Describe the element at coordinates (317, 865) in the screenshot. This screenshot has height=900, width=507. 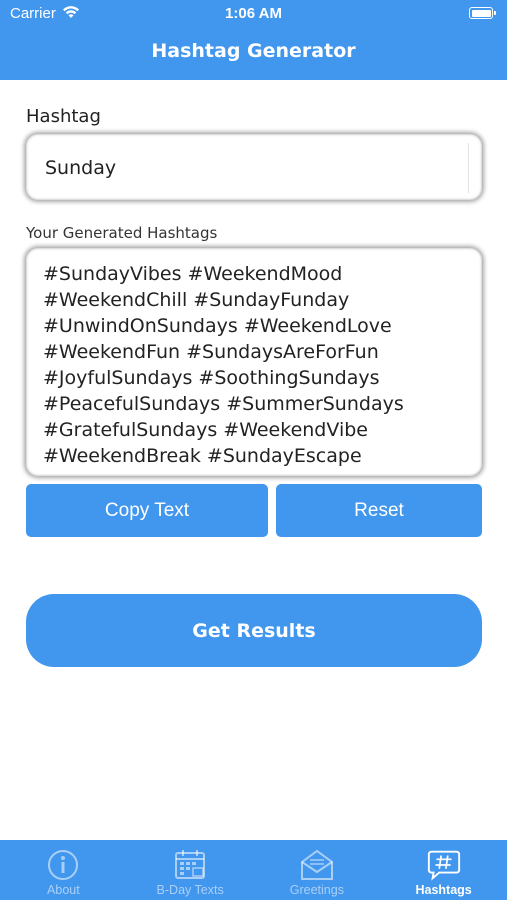
I see `envelope-icon` at that location.